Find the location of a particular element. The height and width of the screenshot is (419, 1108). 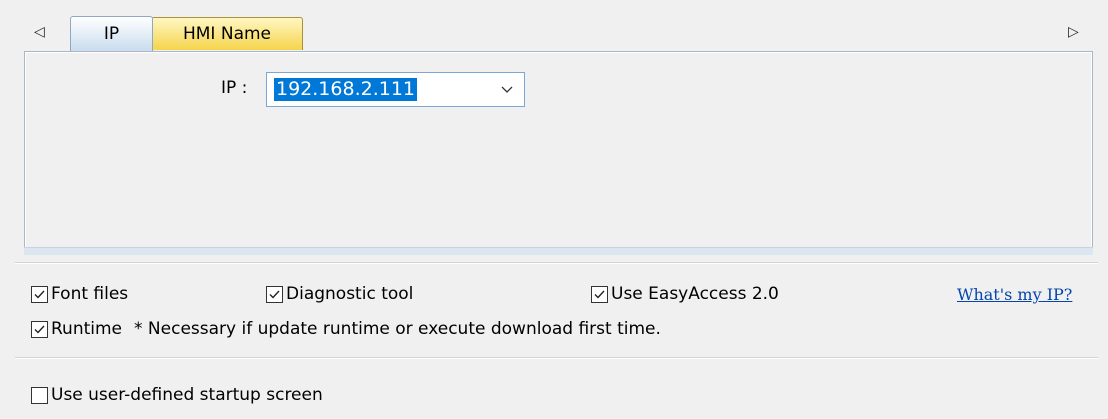

ip-label: IP : is located at coordinates (234, 88).